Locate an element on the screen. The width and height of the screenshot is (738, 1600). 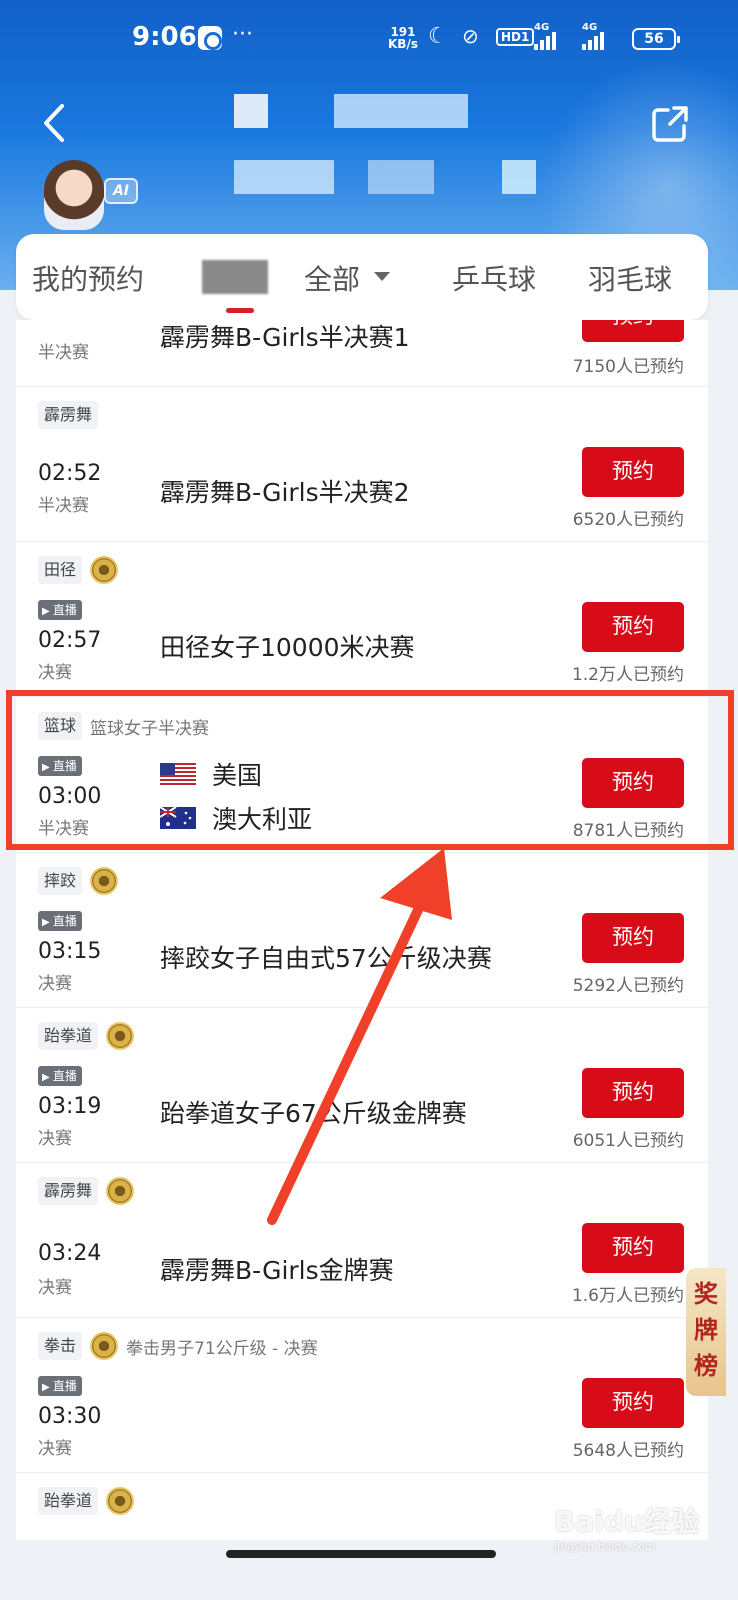
team-name: 澳大利亚 is located at coordinates (262, 819).